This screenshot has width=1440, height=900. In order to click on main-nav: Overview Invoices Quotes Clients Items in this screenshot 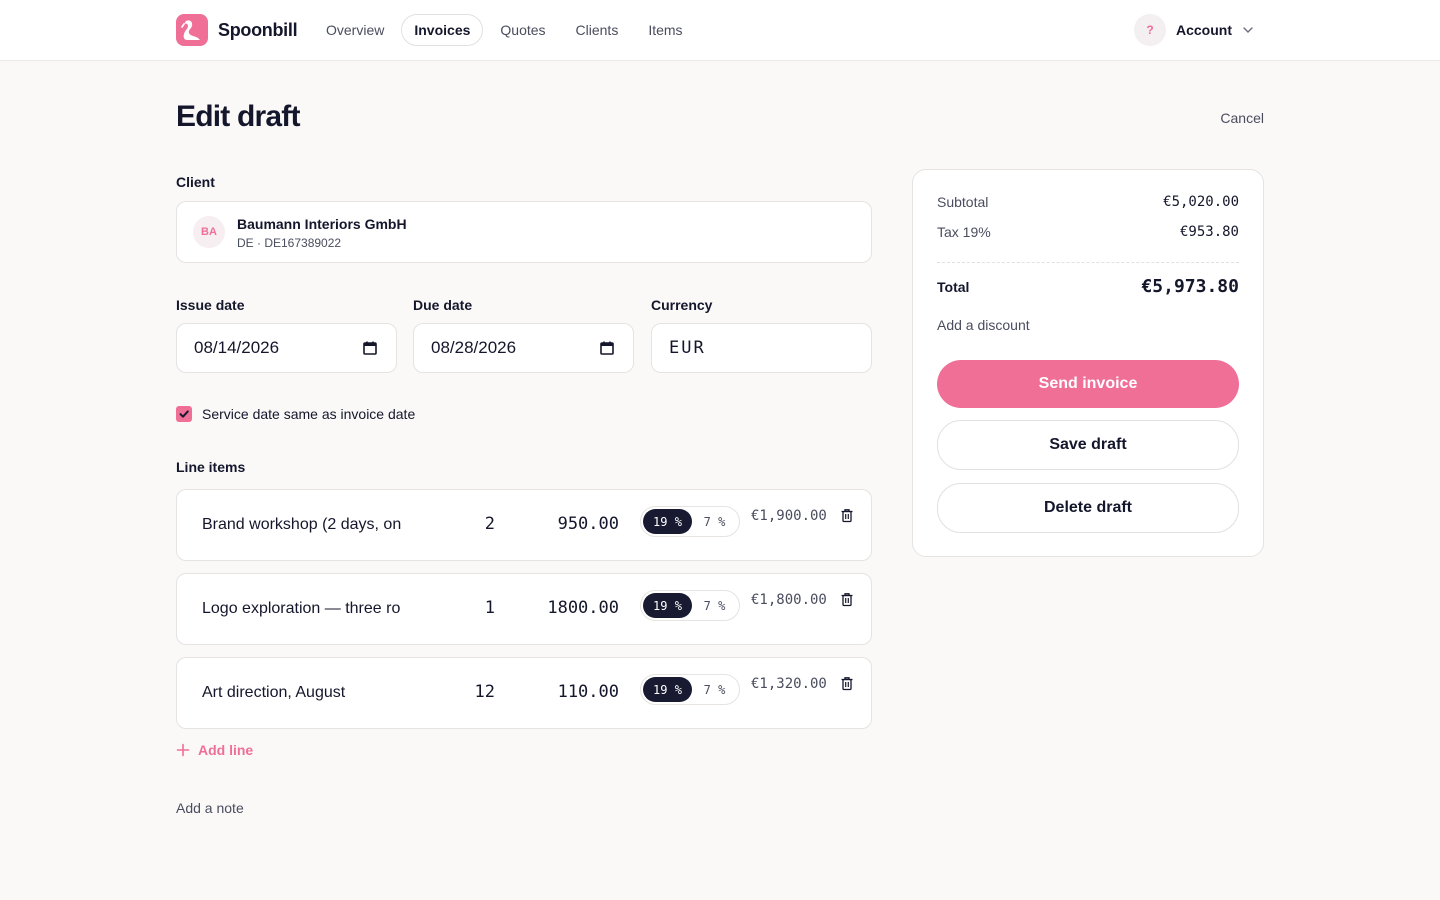, I will do `click(504, 30)`.